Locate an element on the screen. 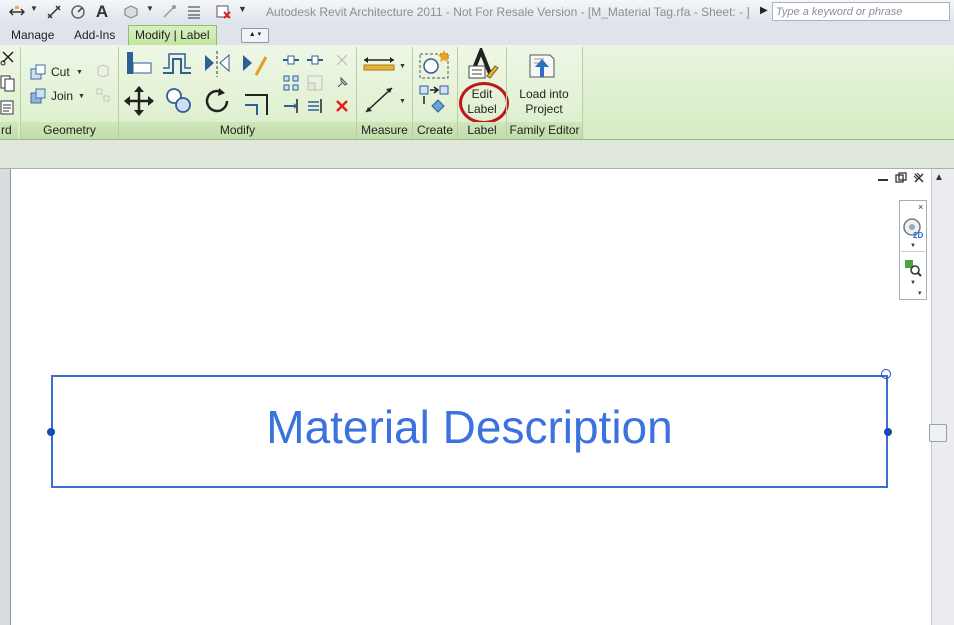 This screenshot has width=954, height=625. mirror-draw-axis-icon is located at coordinates (255, 64).